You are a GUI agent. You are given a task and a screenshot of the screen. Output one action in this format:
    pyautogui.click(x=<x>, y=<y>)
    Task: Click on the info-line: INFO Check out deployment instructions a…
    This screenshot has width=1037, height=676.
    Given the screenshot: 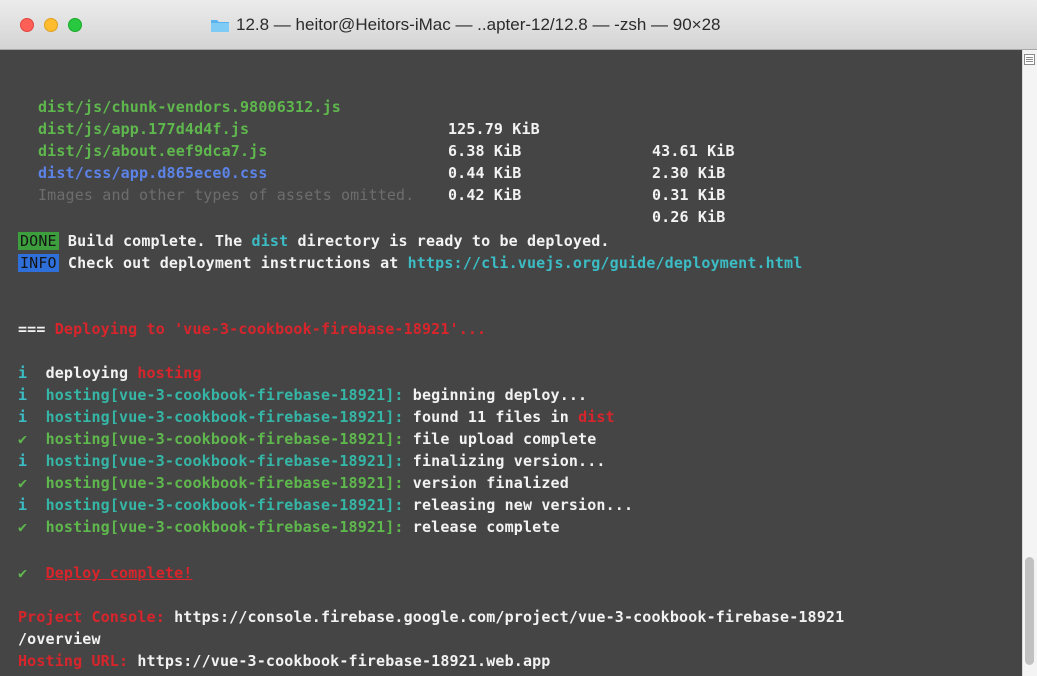 What is the action you would take?
    pyautogui.click(x=410, y=263)
    